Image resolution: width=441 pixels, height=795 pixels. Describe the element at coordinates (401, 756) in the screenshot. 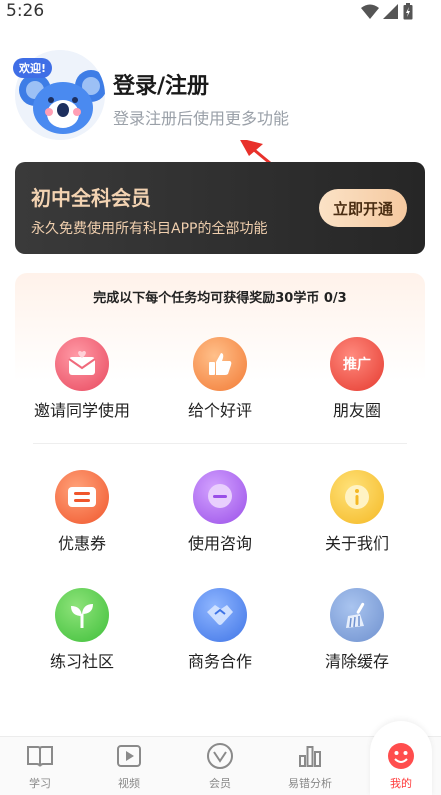

I see `smiley-icon` at that location.